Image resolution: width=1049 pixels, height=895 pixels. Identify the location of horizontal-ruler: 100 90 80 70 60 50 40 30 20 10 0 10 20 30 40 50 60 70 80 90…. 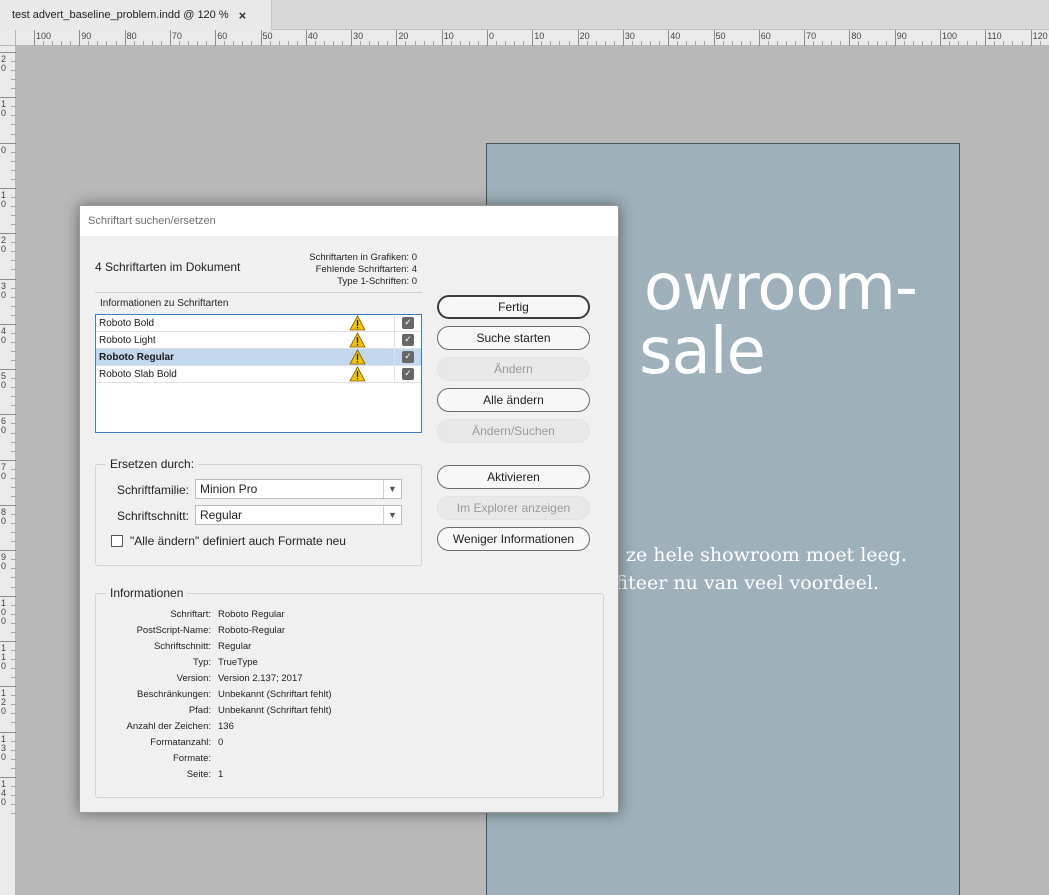
(532, 38).